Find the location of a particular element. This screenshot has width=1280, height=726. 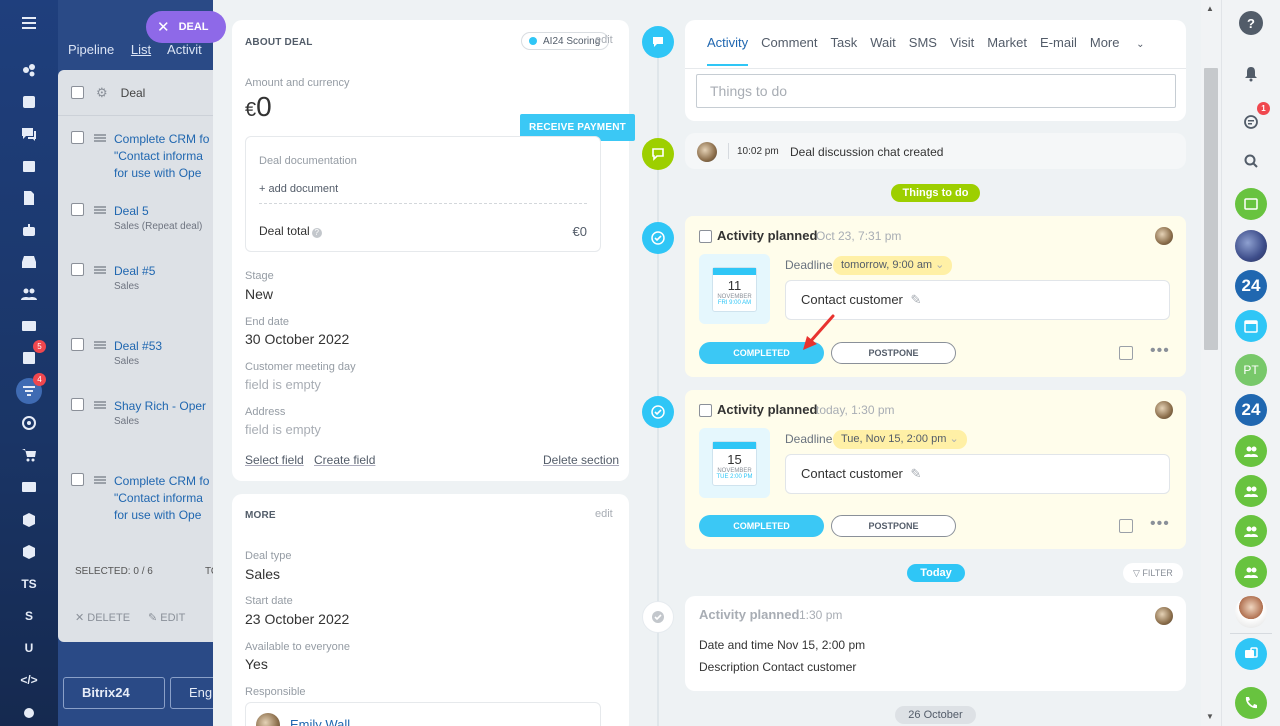

table-row: Deal #53 Sales is located at coordinates (146, 353).